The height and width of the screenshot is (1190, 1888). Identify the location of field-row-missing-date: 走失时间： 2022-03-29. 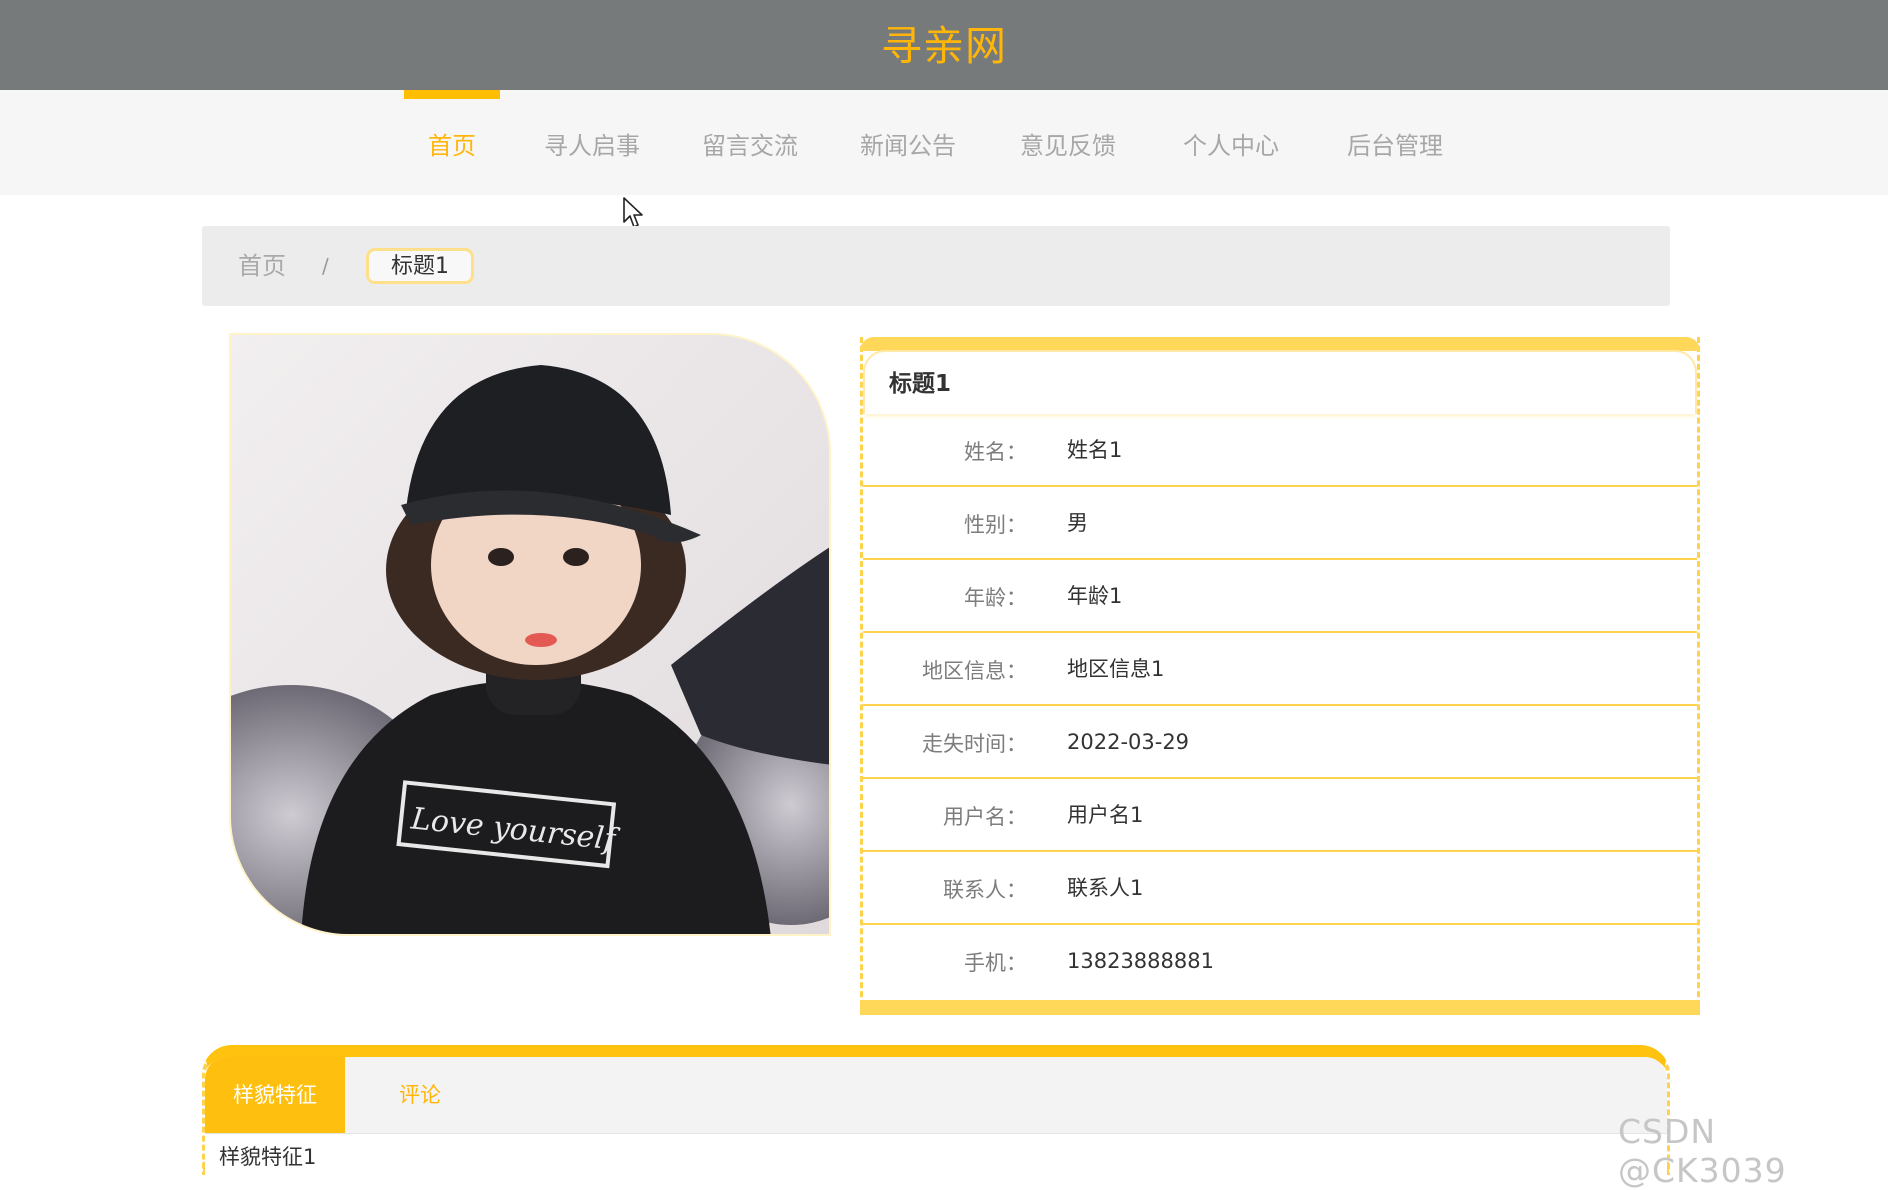
(1280, 742).